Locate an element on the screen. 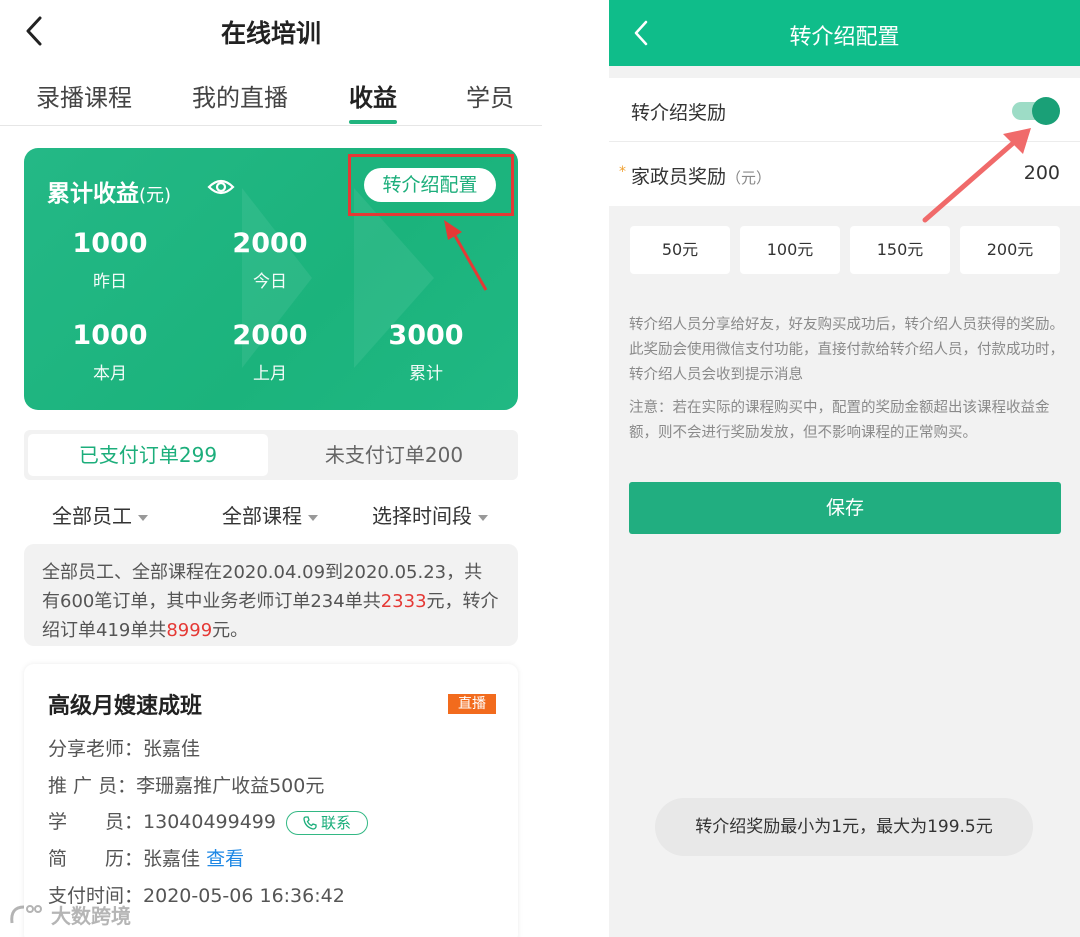 The height and width of the screenshot is (937, 1080). summary-amount-referral: 8999 is located at coordinates (189, 630).